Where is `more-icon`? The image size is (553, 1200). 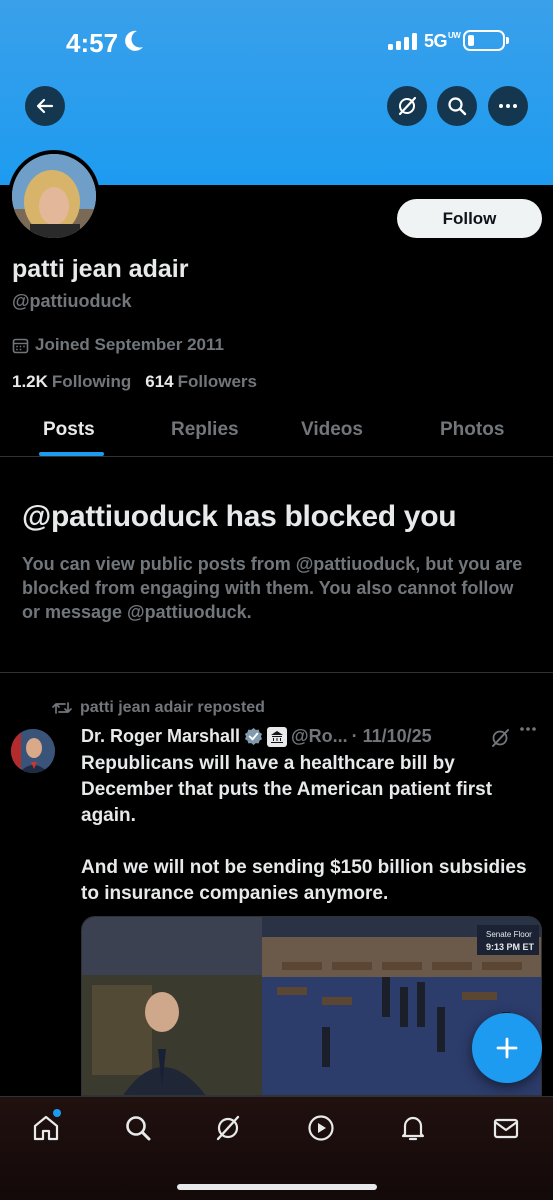 more-icon is located at coordinates (508, 106).